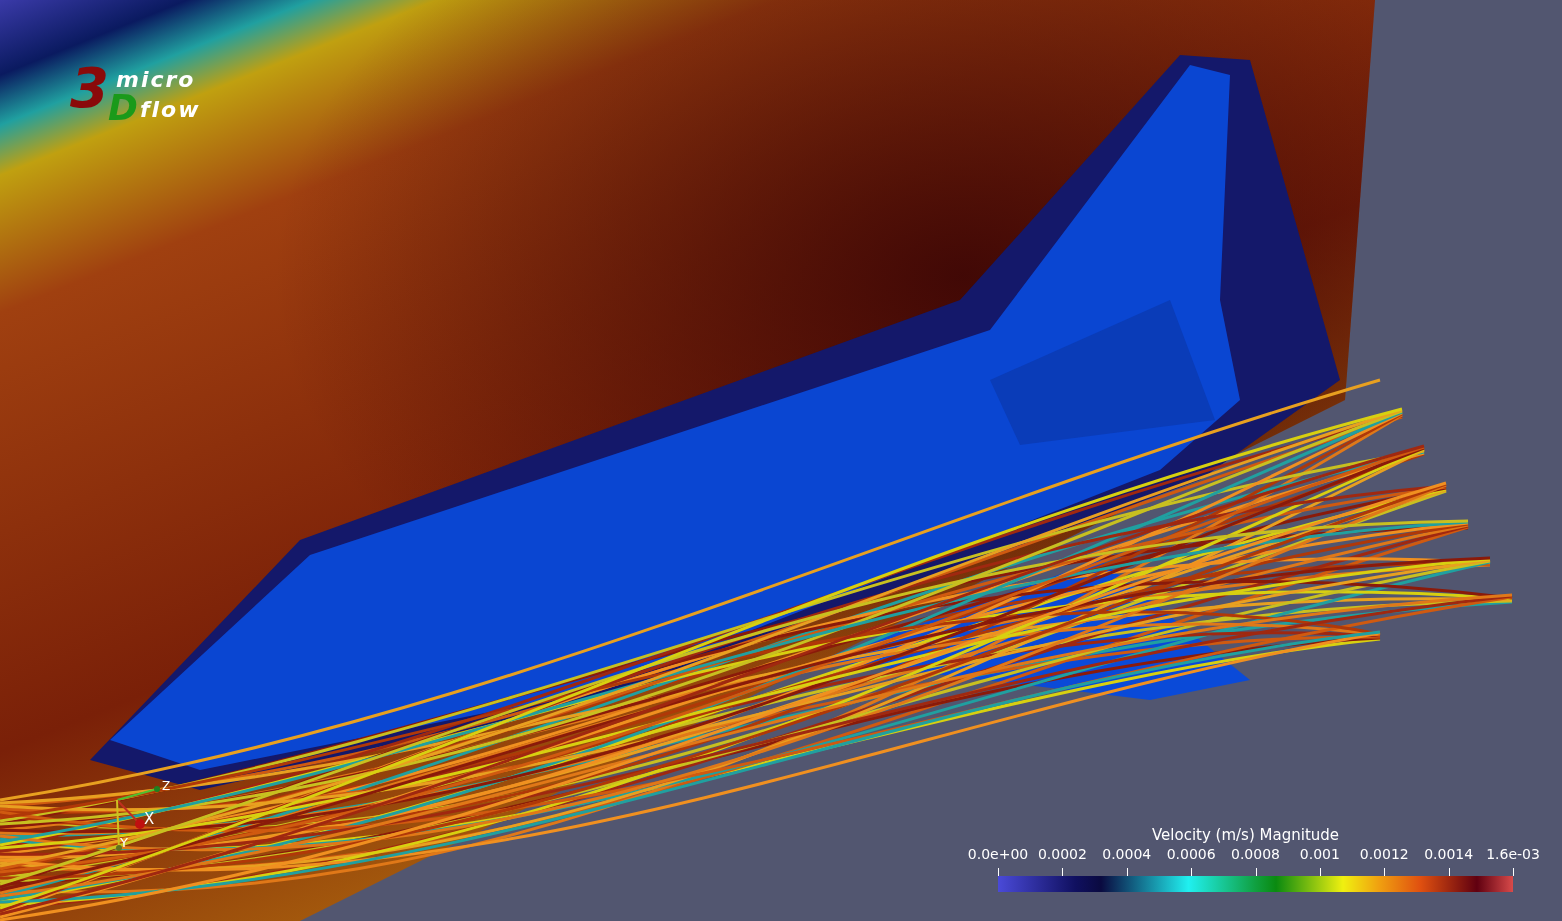 This screenshot has height=921, width=1562. Describe the element at coordinates (1319, 854) in the screenshot. I see `tick-label: 0.001` at that location.